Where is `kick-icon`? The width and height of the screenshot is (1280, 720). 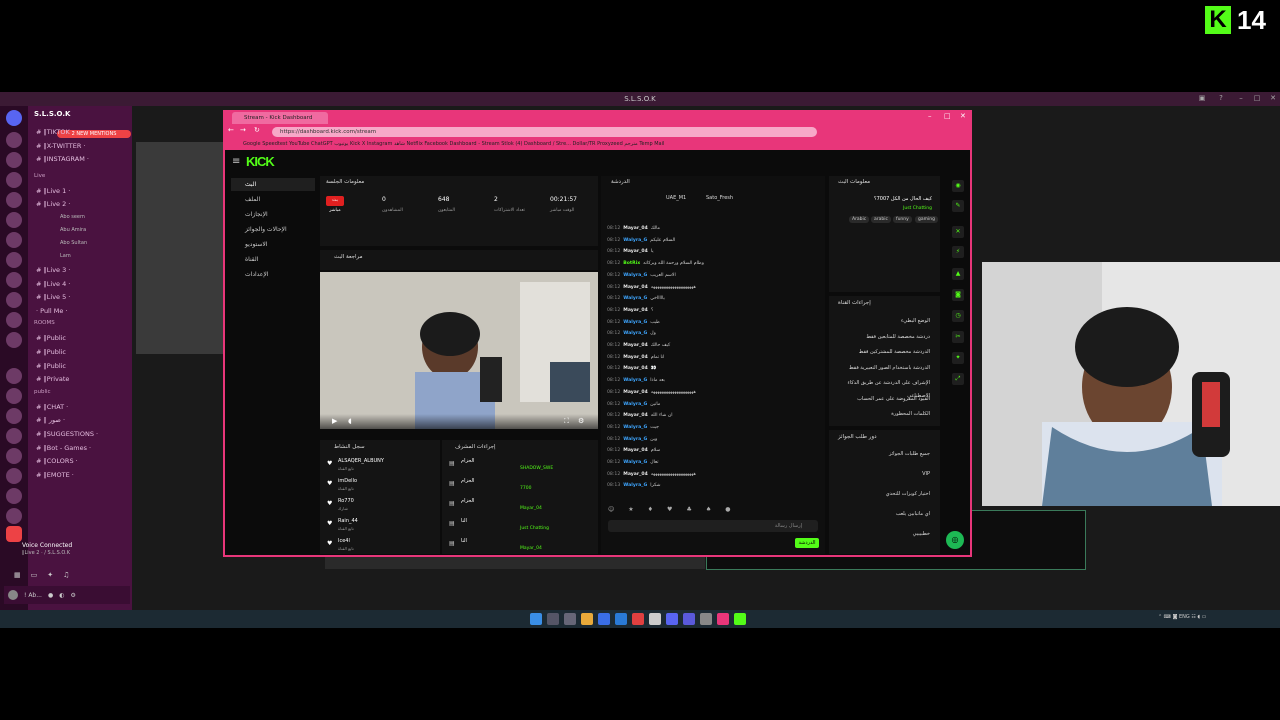
kick-icon is located at coordinates (740, 619).